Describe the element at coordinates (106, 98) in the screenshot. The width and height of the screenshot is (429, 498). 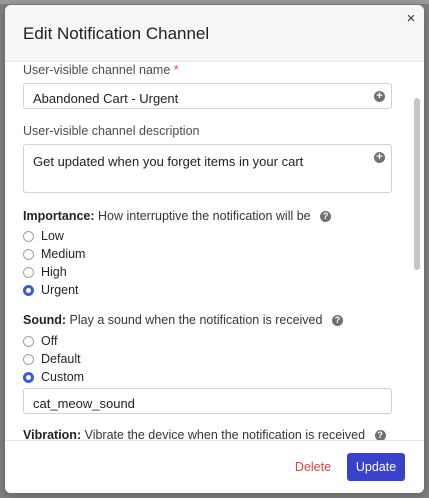
I see `channel-name-value: Abandoned Cart - Urgent` at that location.